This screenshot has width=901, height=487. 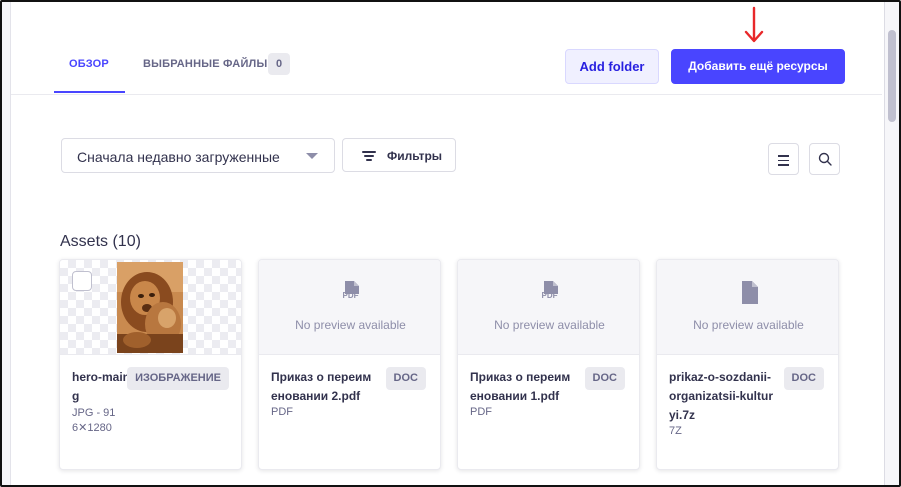 What do you see at coordinates (750, 292) in the screenshot?
I see `file-icon` at bounding box center [750, 292].